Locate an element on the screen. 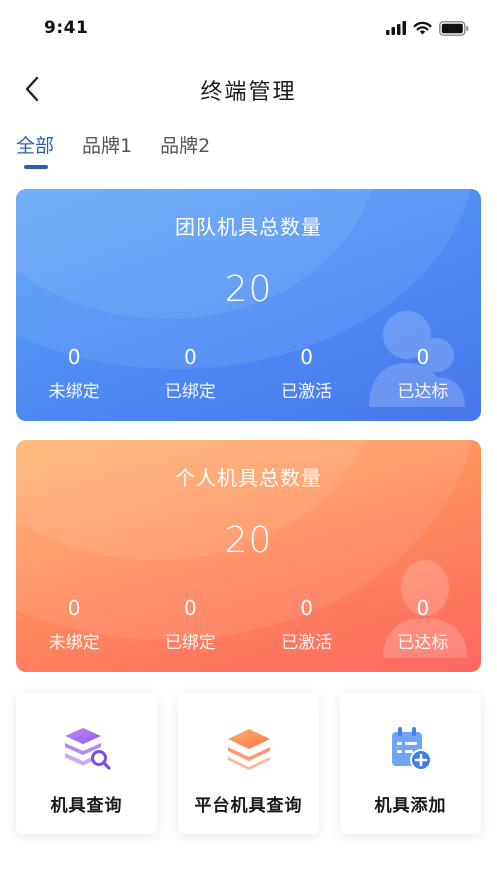 This screenshot has height=883, width=497. tab-all: 全部 is located at coordinates (35, 148).